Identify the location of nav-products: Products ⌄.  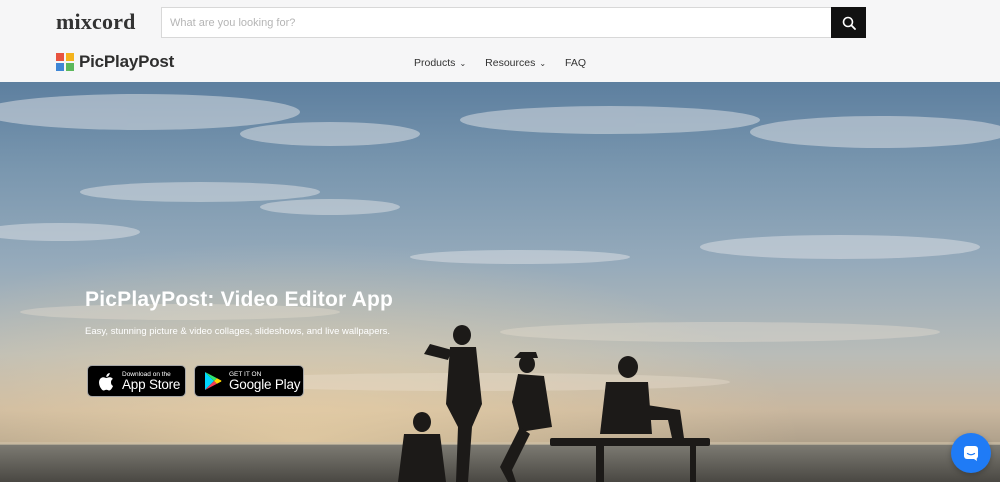
(440, 63).